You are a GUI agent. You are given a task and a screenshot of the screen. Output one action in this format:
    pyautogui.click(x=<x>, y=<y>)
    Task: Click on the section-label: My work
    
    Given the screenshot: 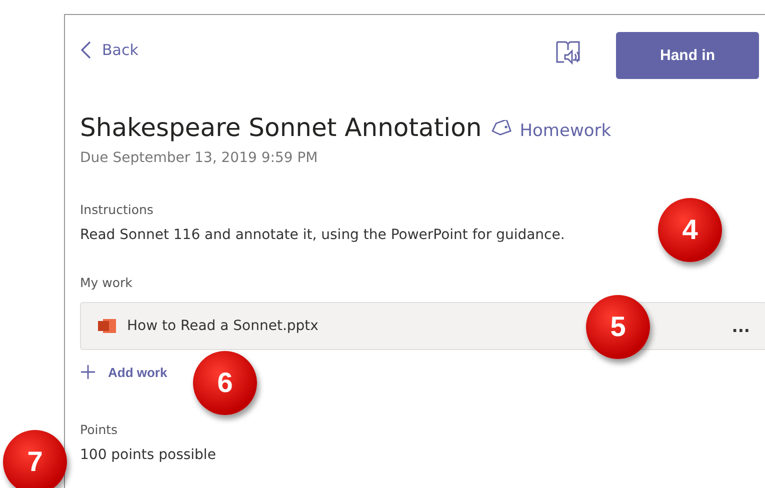 What is the action you would take?
    pyautogui.click(x=106, y=282)
    